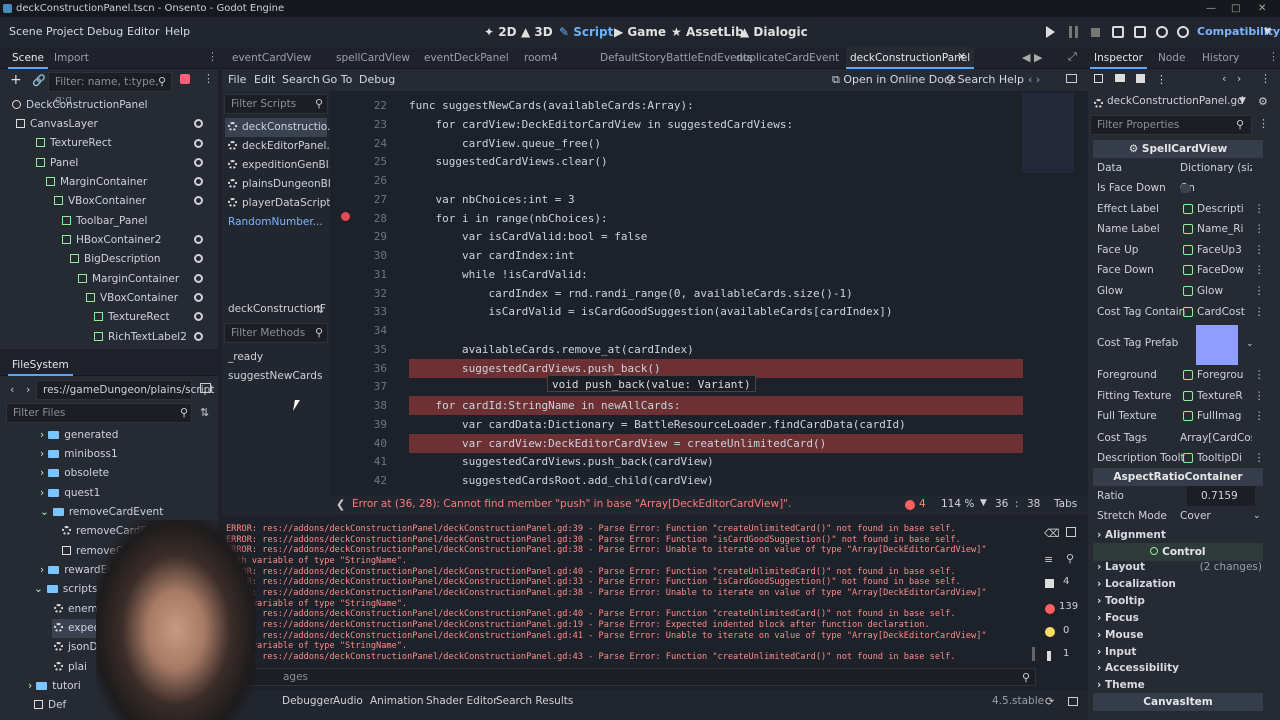 The width and height of the screenshot is (1280, 720). Describe the element at coordinates (1118, 32) in the screenshot. I see `remote-debug-icon` at that location.